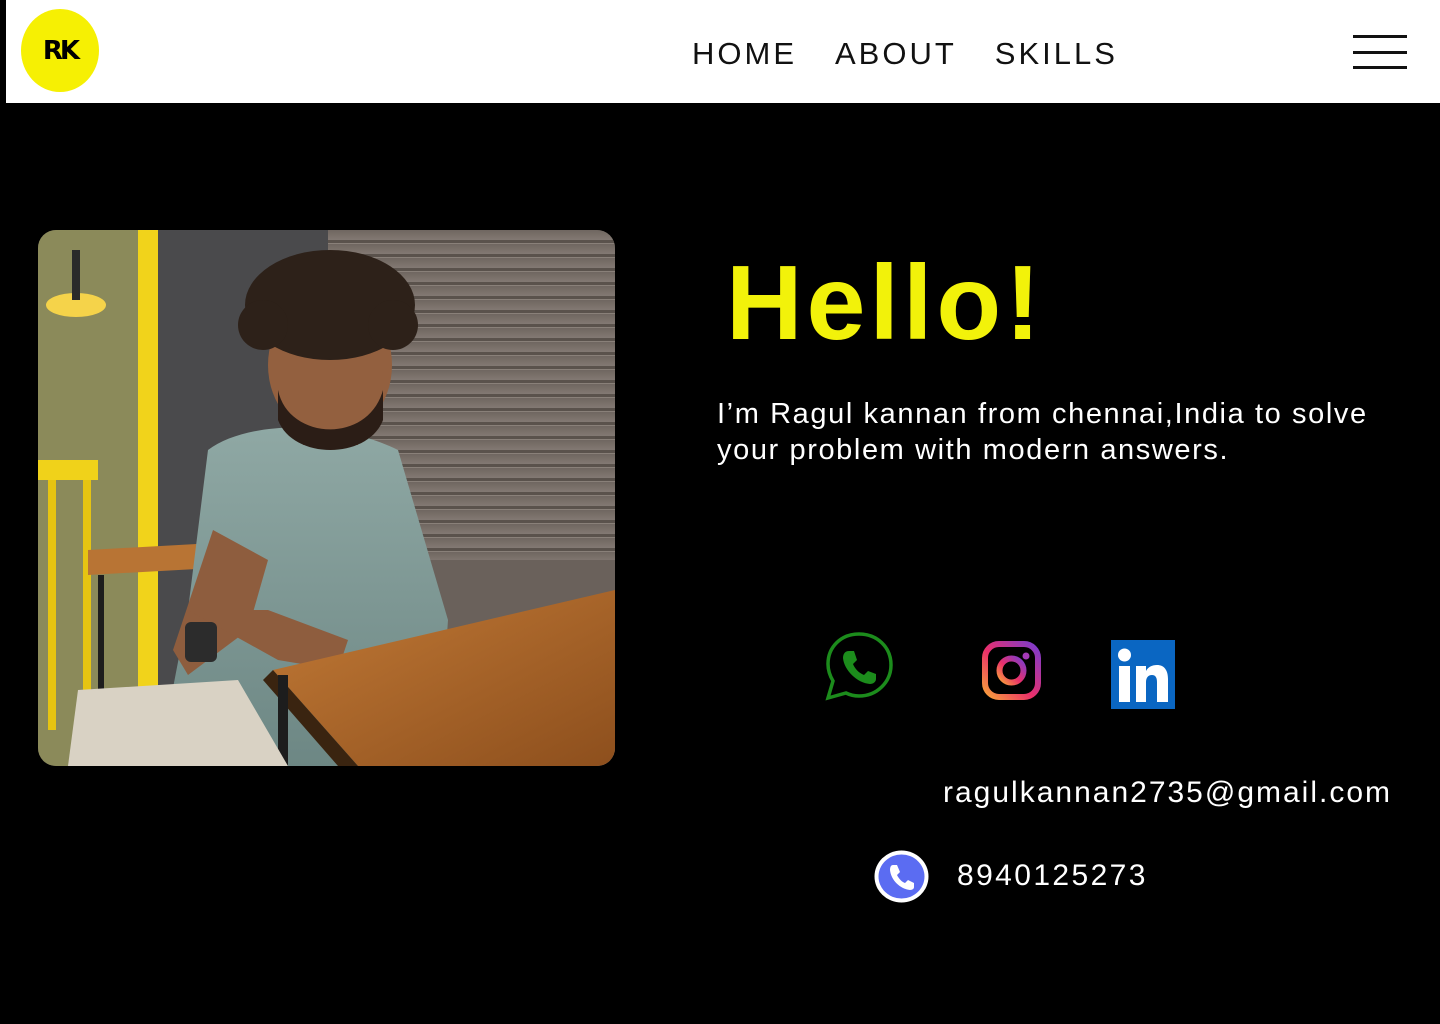  I want to click on greeting-heading: Hello!, so click(885, 303).